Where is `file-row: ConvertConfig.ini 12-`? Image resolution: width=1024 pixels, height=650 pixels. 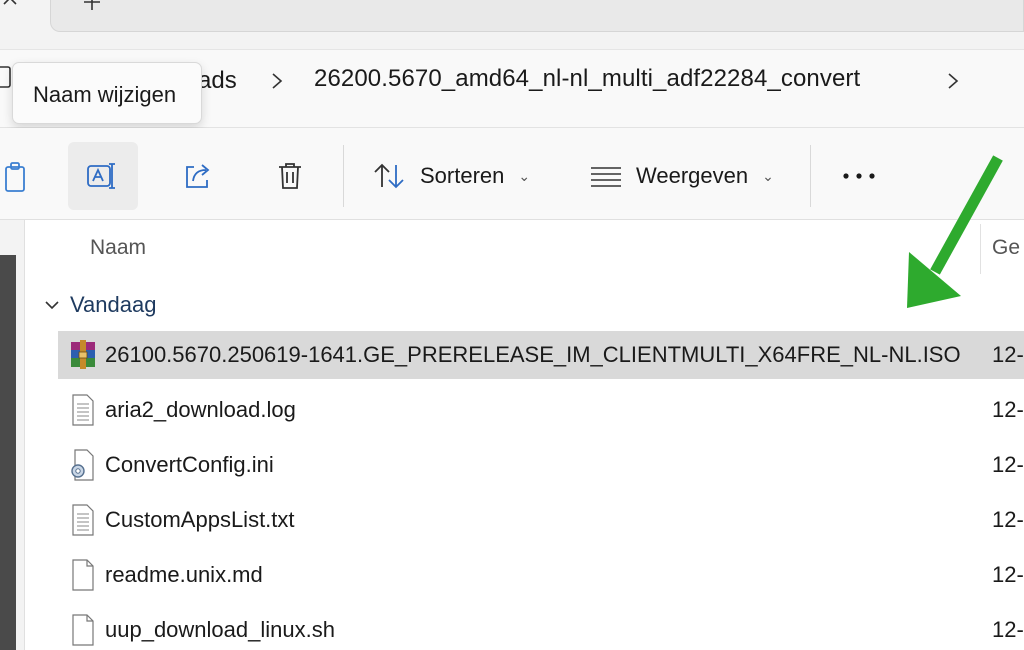
file-row: ConvertConfig.ini 12- is located at coordinates (541, 465).